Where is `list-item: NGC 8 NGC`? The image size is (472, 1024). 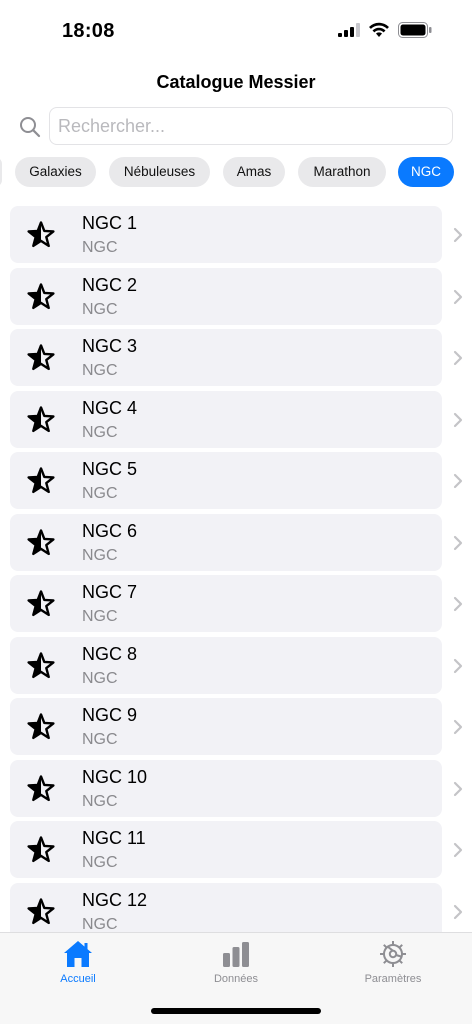 list-item: NGC 8 NGC is located at coordinates (226, 665).